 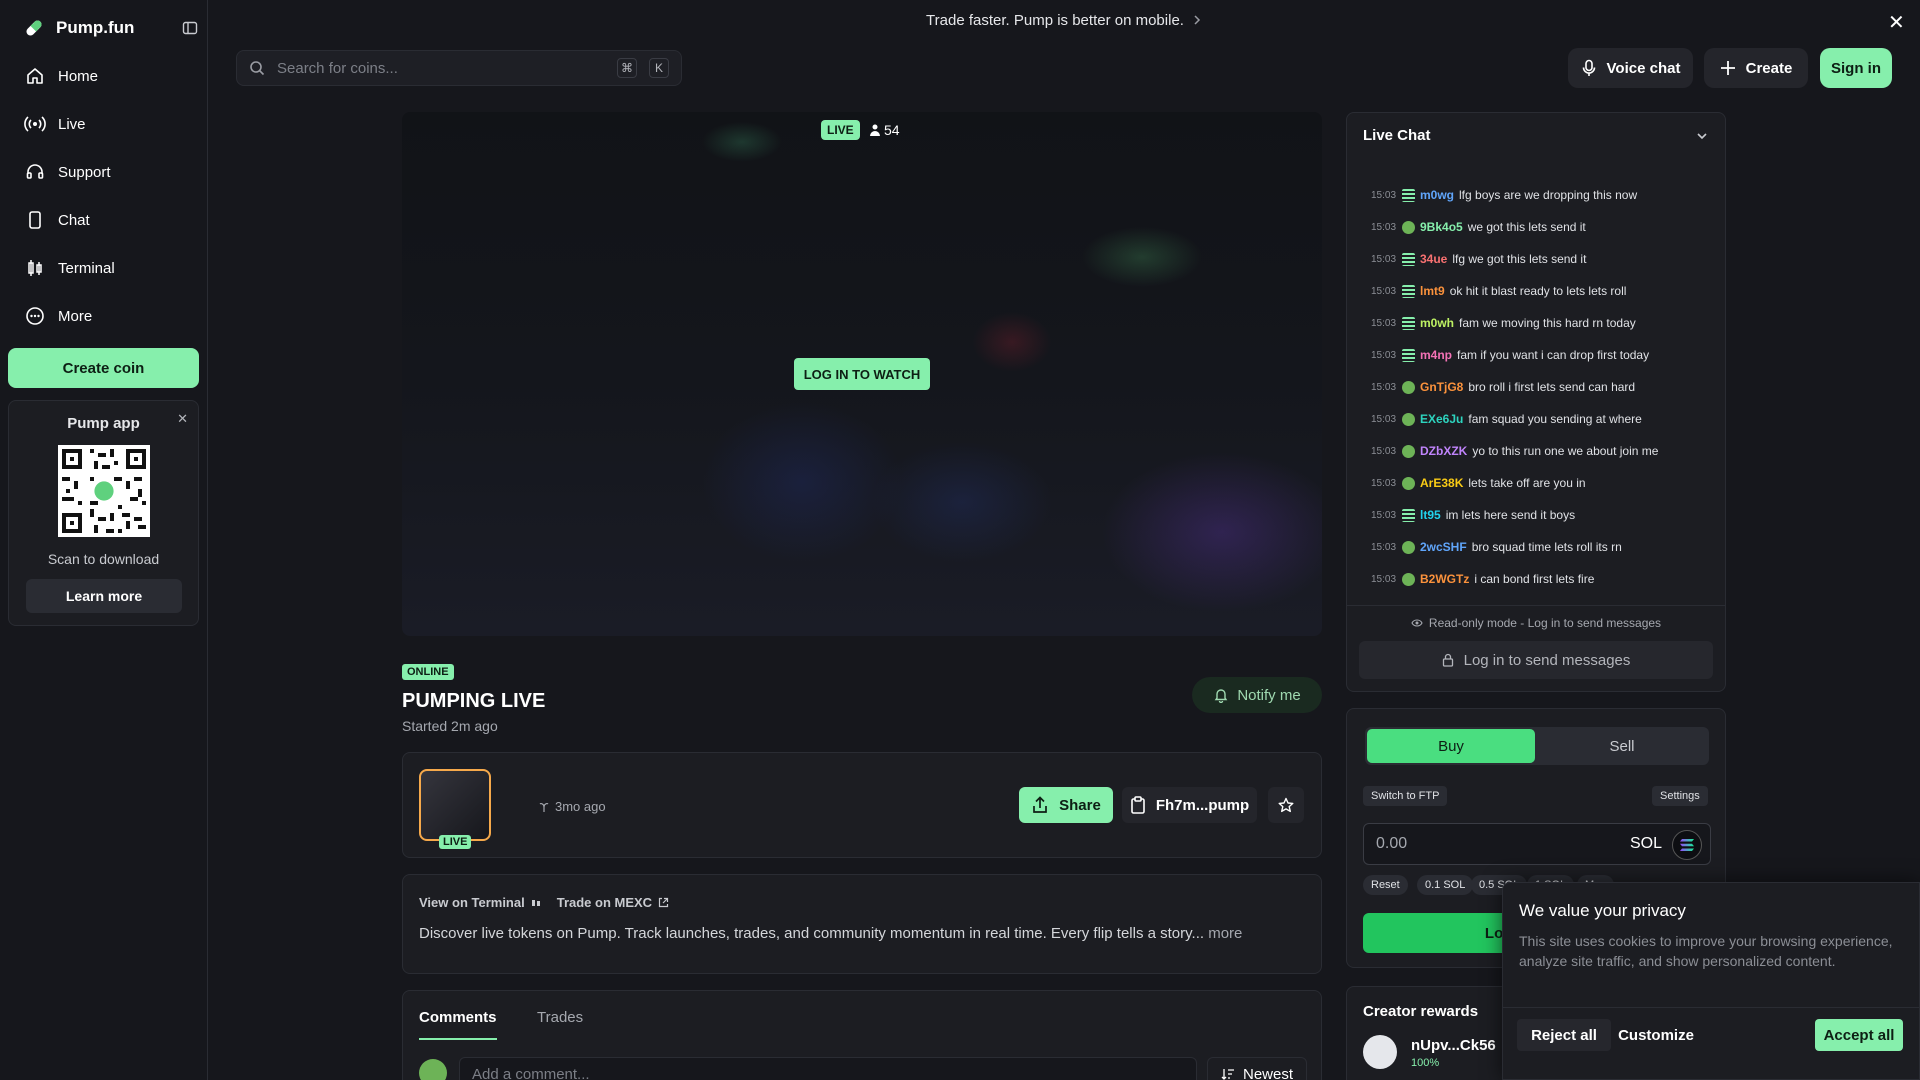 What do you see at coordinates (1622, 746) in the screenshot?
I see `sell-tab: Sell` at bounding box center [1622, 746].